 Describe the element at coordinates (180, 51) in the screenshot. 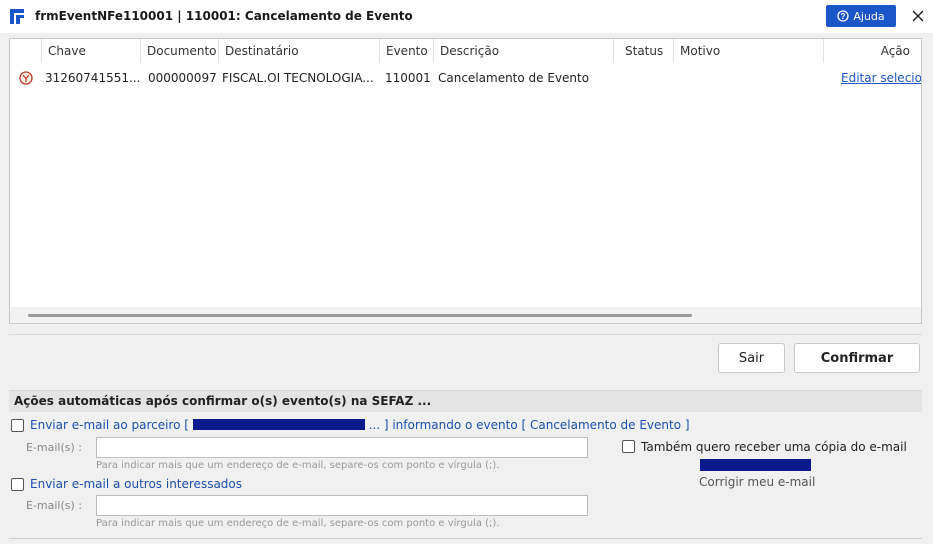

I see `column-header-documento: Documento` at that location.